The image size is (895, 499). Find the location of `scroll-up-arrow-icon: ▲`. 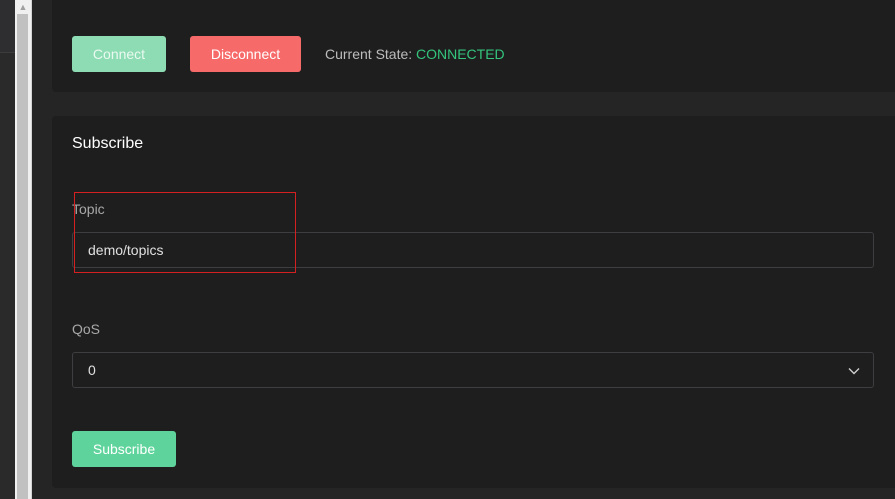

scroll-up-arrow-icon: ▲ is located at coordinates (23, 7).